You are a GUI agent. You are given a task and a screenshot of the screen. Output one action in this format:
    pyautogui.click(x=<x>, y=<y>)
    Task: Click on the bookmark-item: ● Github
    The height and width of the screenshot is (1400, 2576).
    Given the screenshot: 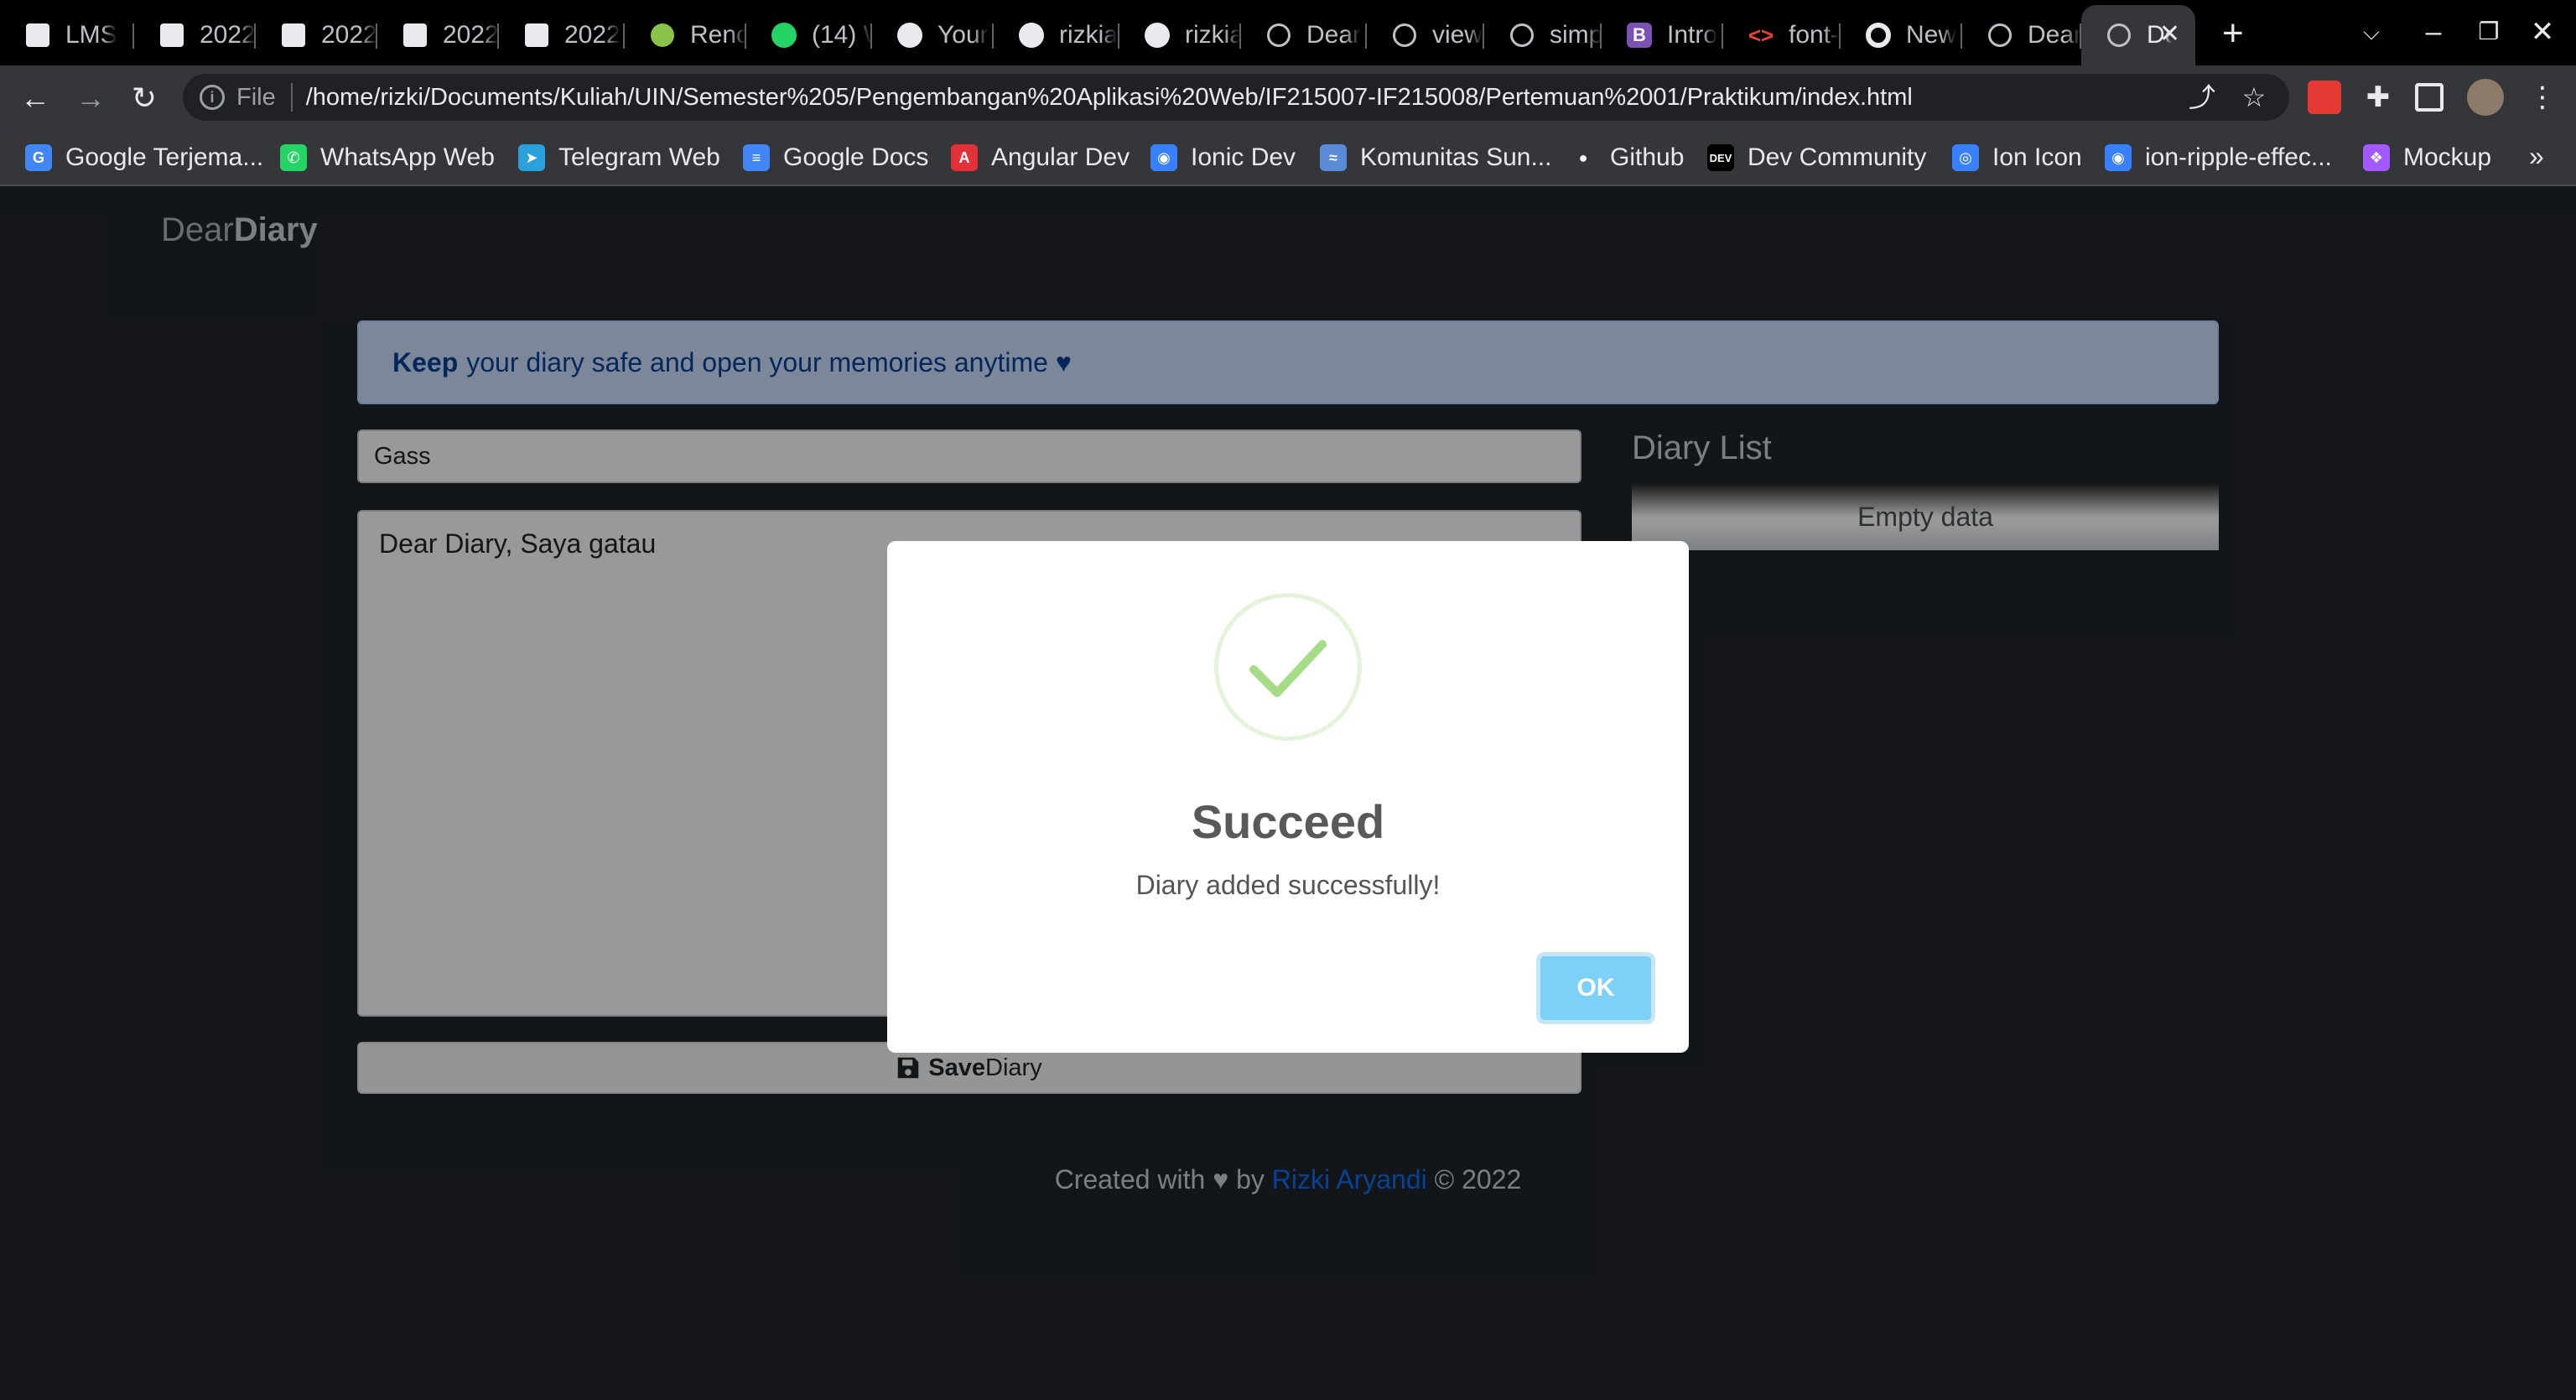 What is the action you would take?
    pyautogui.click(x=1627, y=158)
    